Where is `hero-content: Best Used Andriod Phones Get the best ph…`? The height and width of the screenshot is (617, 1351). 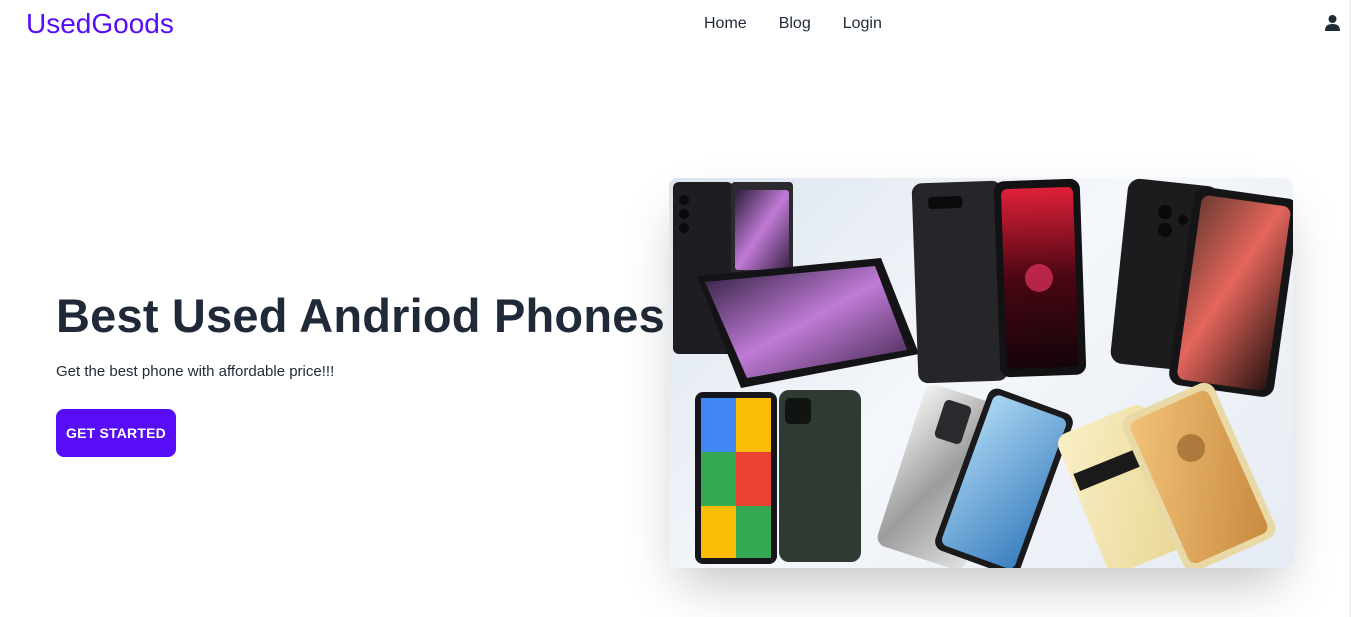 hero-content: Best Used Andriod Phones Get the best ph… is located at coordinates (361, 372).